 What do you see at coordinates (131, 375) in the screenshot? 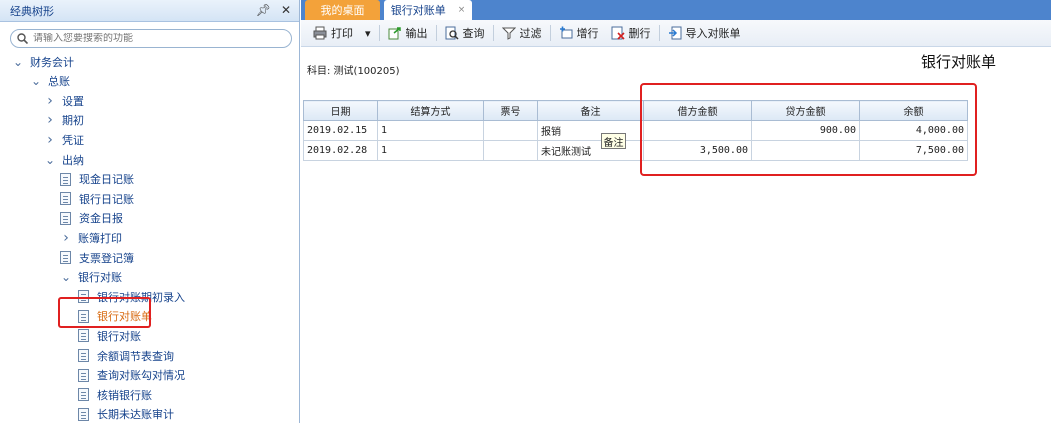
I see `tree-leaf-item: 查询对账勾对情况` at bounding box center [131, 375].